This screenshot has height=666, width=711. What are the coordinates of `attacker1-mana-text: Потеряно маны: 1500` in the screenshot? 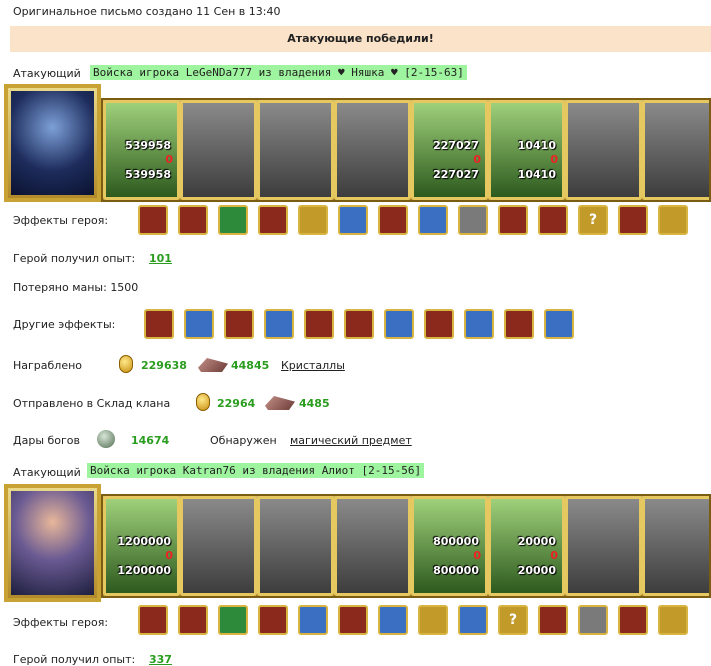 It's located at (76, 287).